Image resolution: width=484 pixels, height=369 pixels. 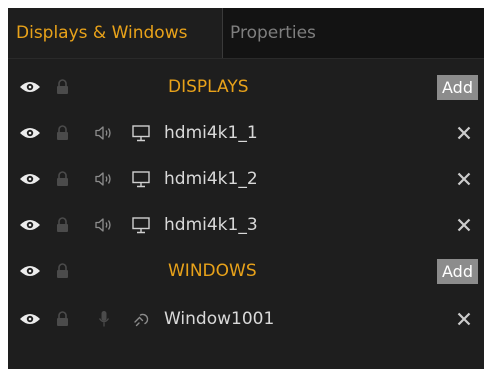 I want to click on window-source-icon, so click(x=141, y=319).